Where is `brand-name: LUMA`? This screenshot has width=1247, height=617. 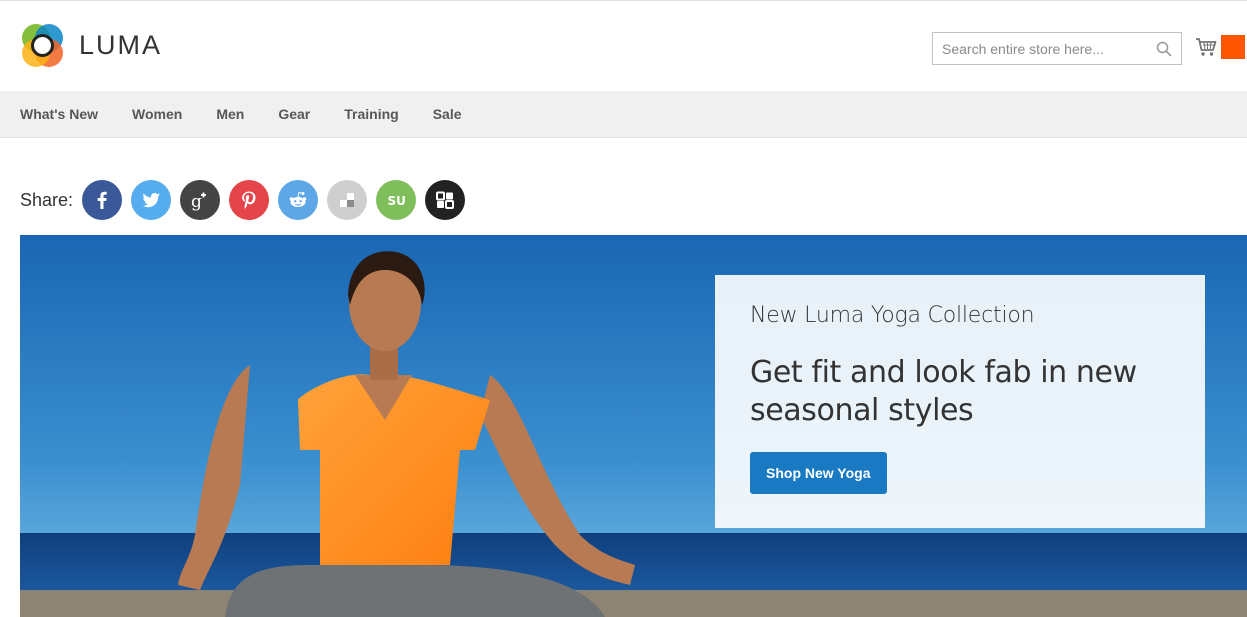
brand-name: LUMA is located at coordinates (121, 45).